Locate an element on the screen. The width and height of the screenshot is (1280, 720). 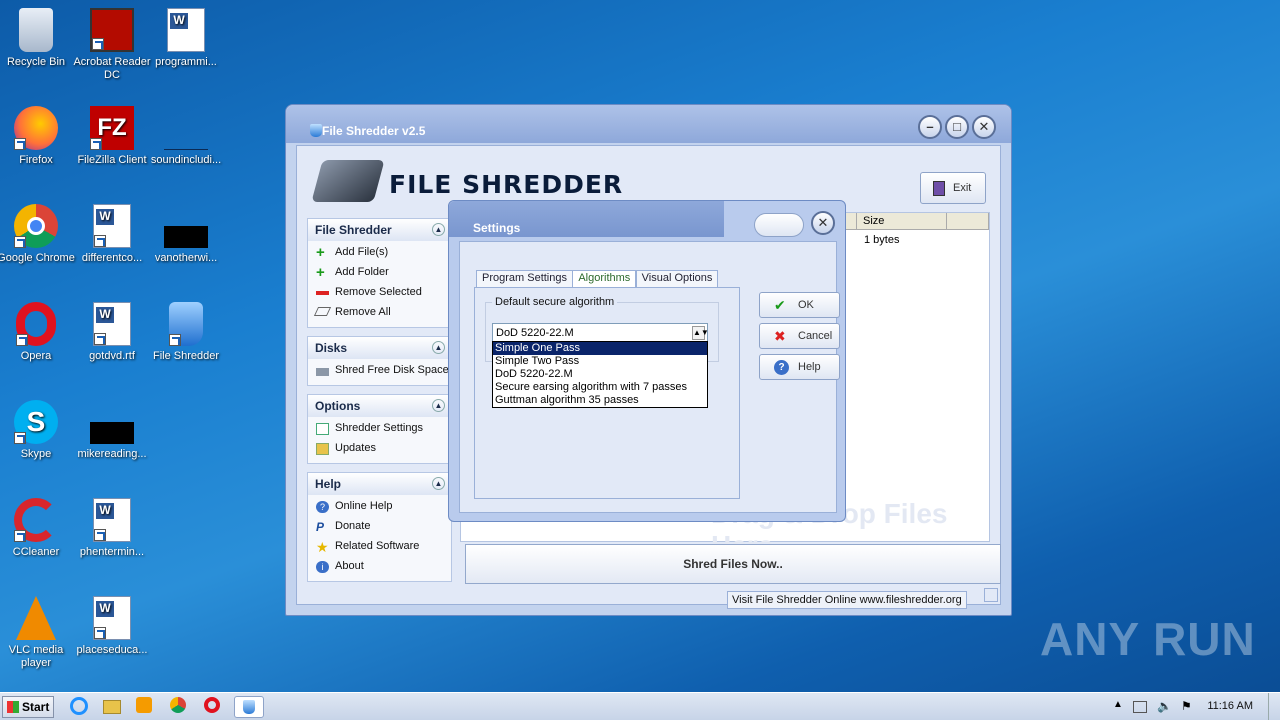
algorithm-select: DoD 5220-22.M ▲▼ is located at coordinates (600, 333).